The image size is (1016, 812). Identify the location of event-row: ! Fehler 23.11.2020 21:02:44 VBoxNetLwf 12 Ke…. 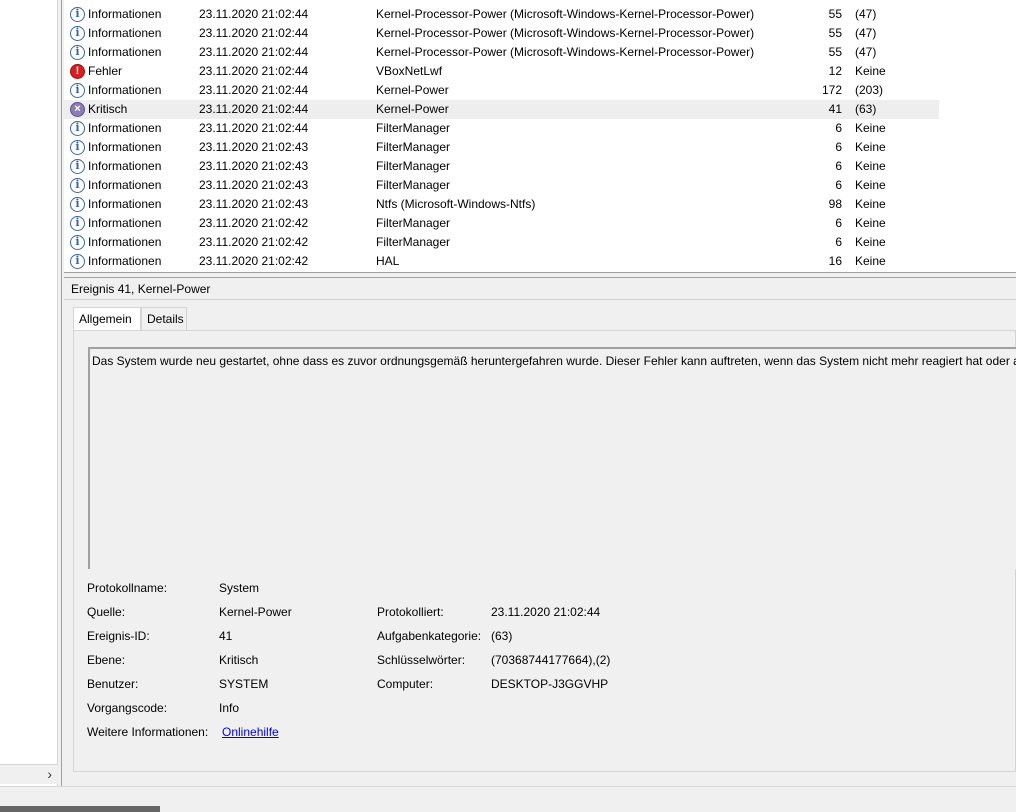
(501, 71).